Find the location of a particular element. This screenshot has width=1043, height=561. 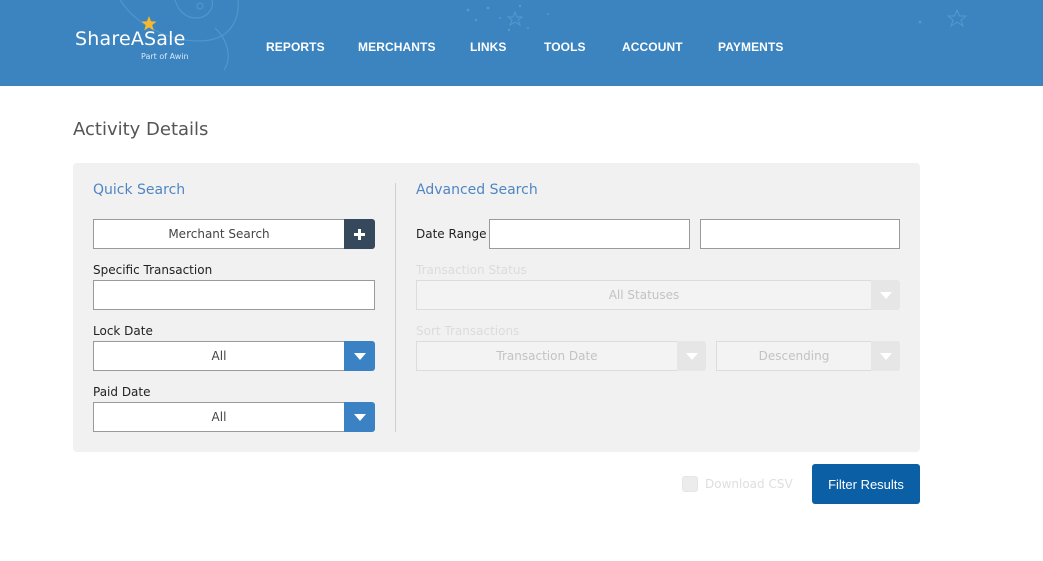

transaction-status-dropdown-button is located at coordinates (885, 295).